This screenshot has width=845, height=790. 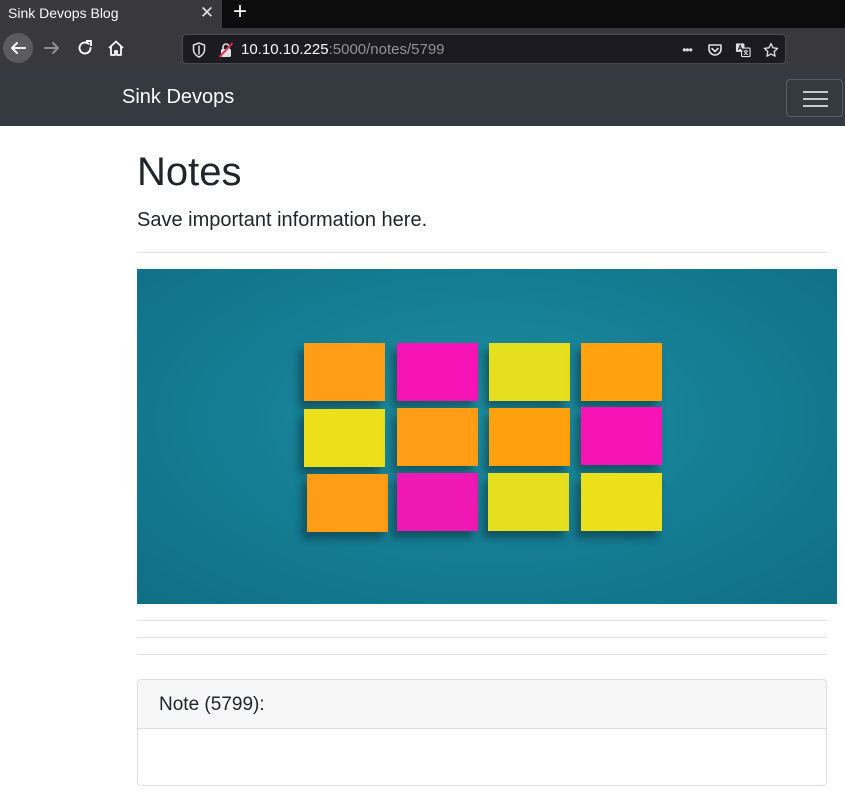 I want to click on new-tab-button: +, so click(x=240, y=12).